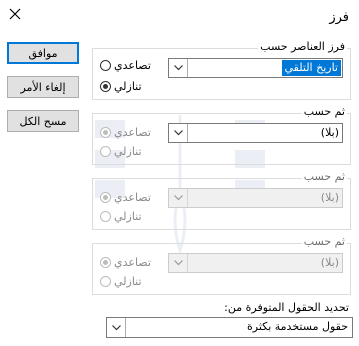  What do you see at coordinates (255, 133) in the screenshot?
I see `then-by-1-combo: (بلا)` at bounding box center [255, 133].